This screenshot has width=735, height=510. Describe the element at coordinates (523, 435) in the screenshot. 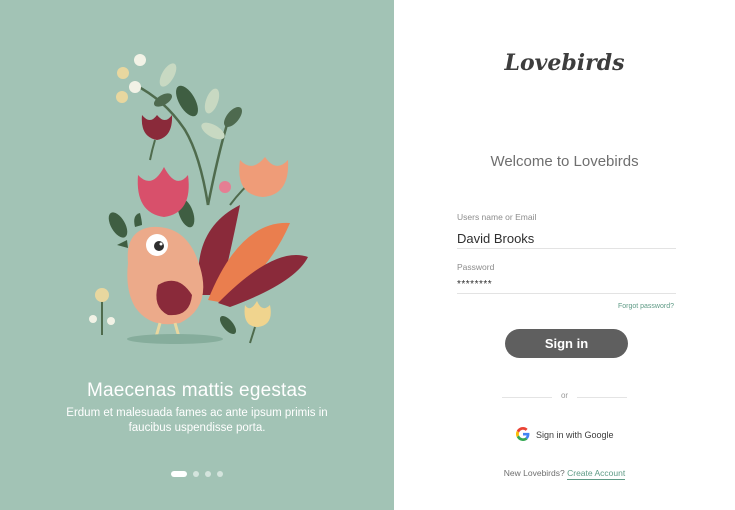

I see `google-logo-icon` at that location.